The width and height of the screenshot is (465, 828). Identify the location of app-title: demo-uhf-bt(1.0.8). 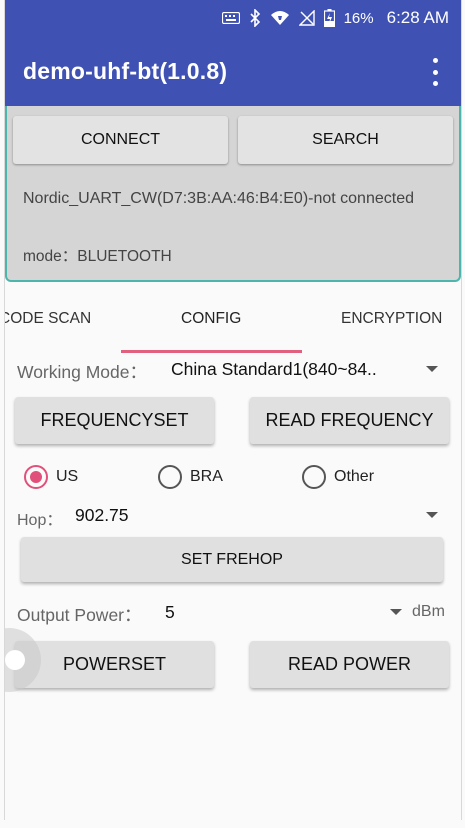
(125, 70).